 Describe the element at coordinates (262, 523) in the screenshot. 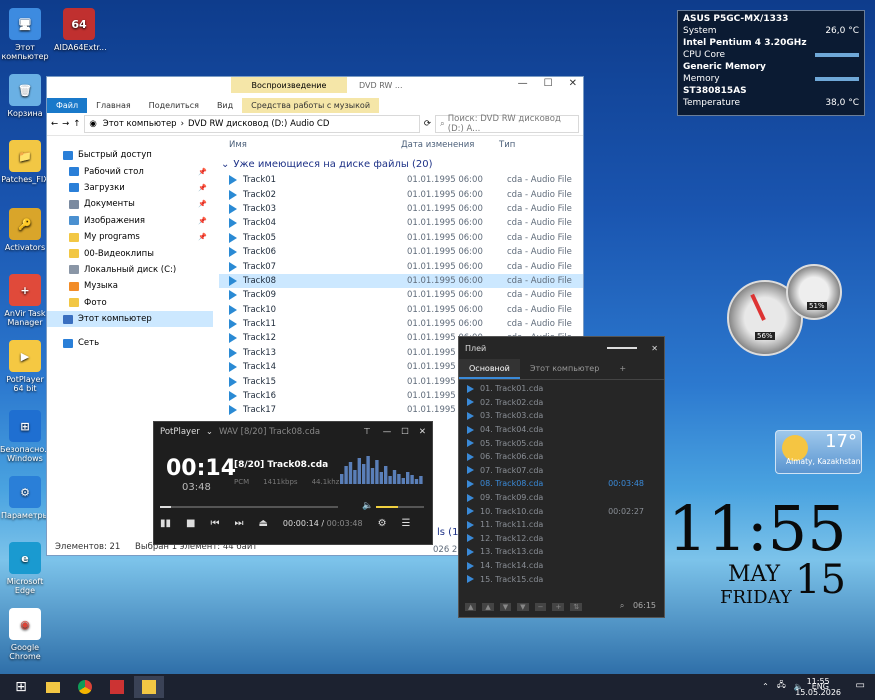

I see `eject-button: ⏏` at that location.